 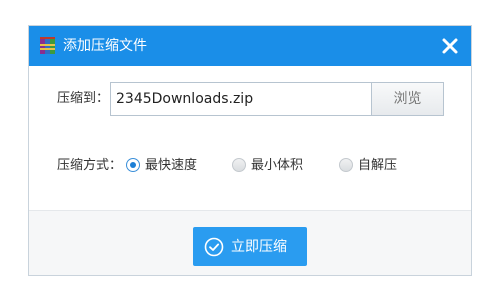 What do you see at coordinates (105, 46) in the screenshot?
I see `dialog-title: 添加压缩文件` at bounding box center [105, 46].